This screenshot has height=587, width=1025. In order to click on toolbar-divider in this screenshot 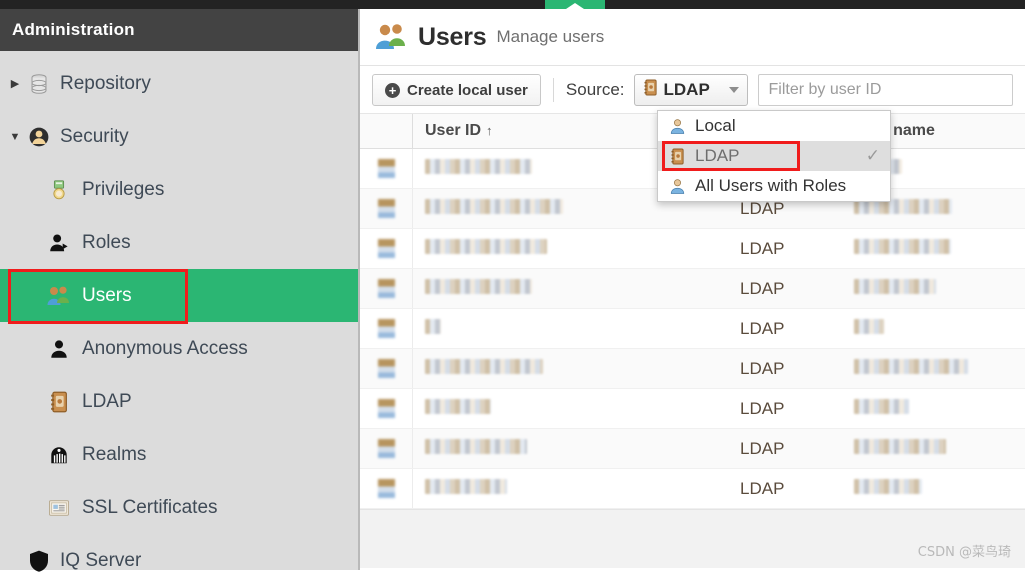, I will do `click(553, 90)`.